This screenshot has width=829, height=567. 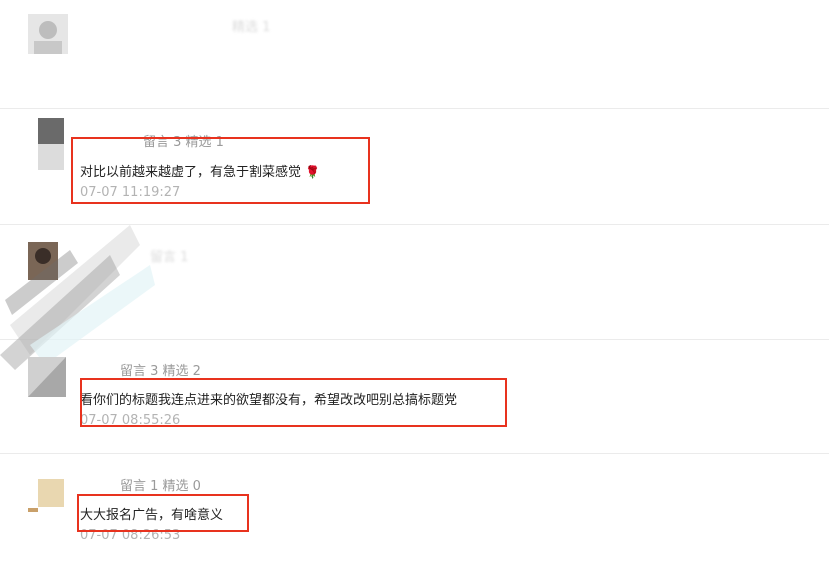 I want to click on comment-text: 看你们的标题我连点进来的欲望都没有，希望改改吧别总搞标题党, so click(x=269, y=400).